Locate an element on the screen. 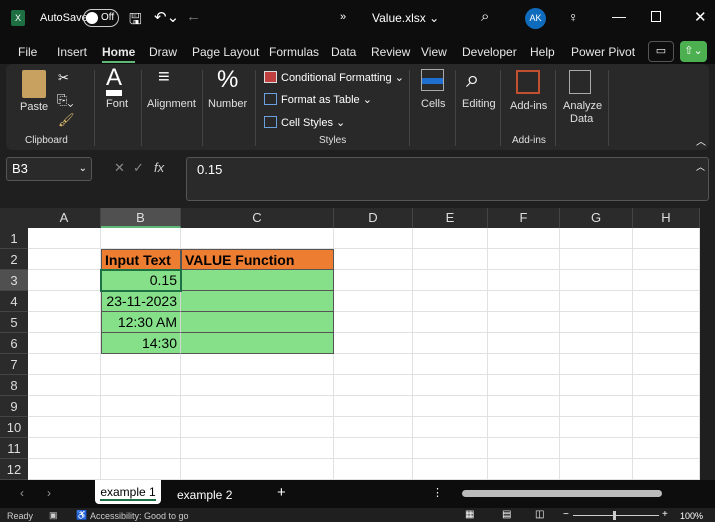 This screenshot has height=522, width=715. cells-button: Cells is located at coordinates (433, 104).